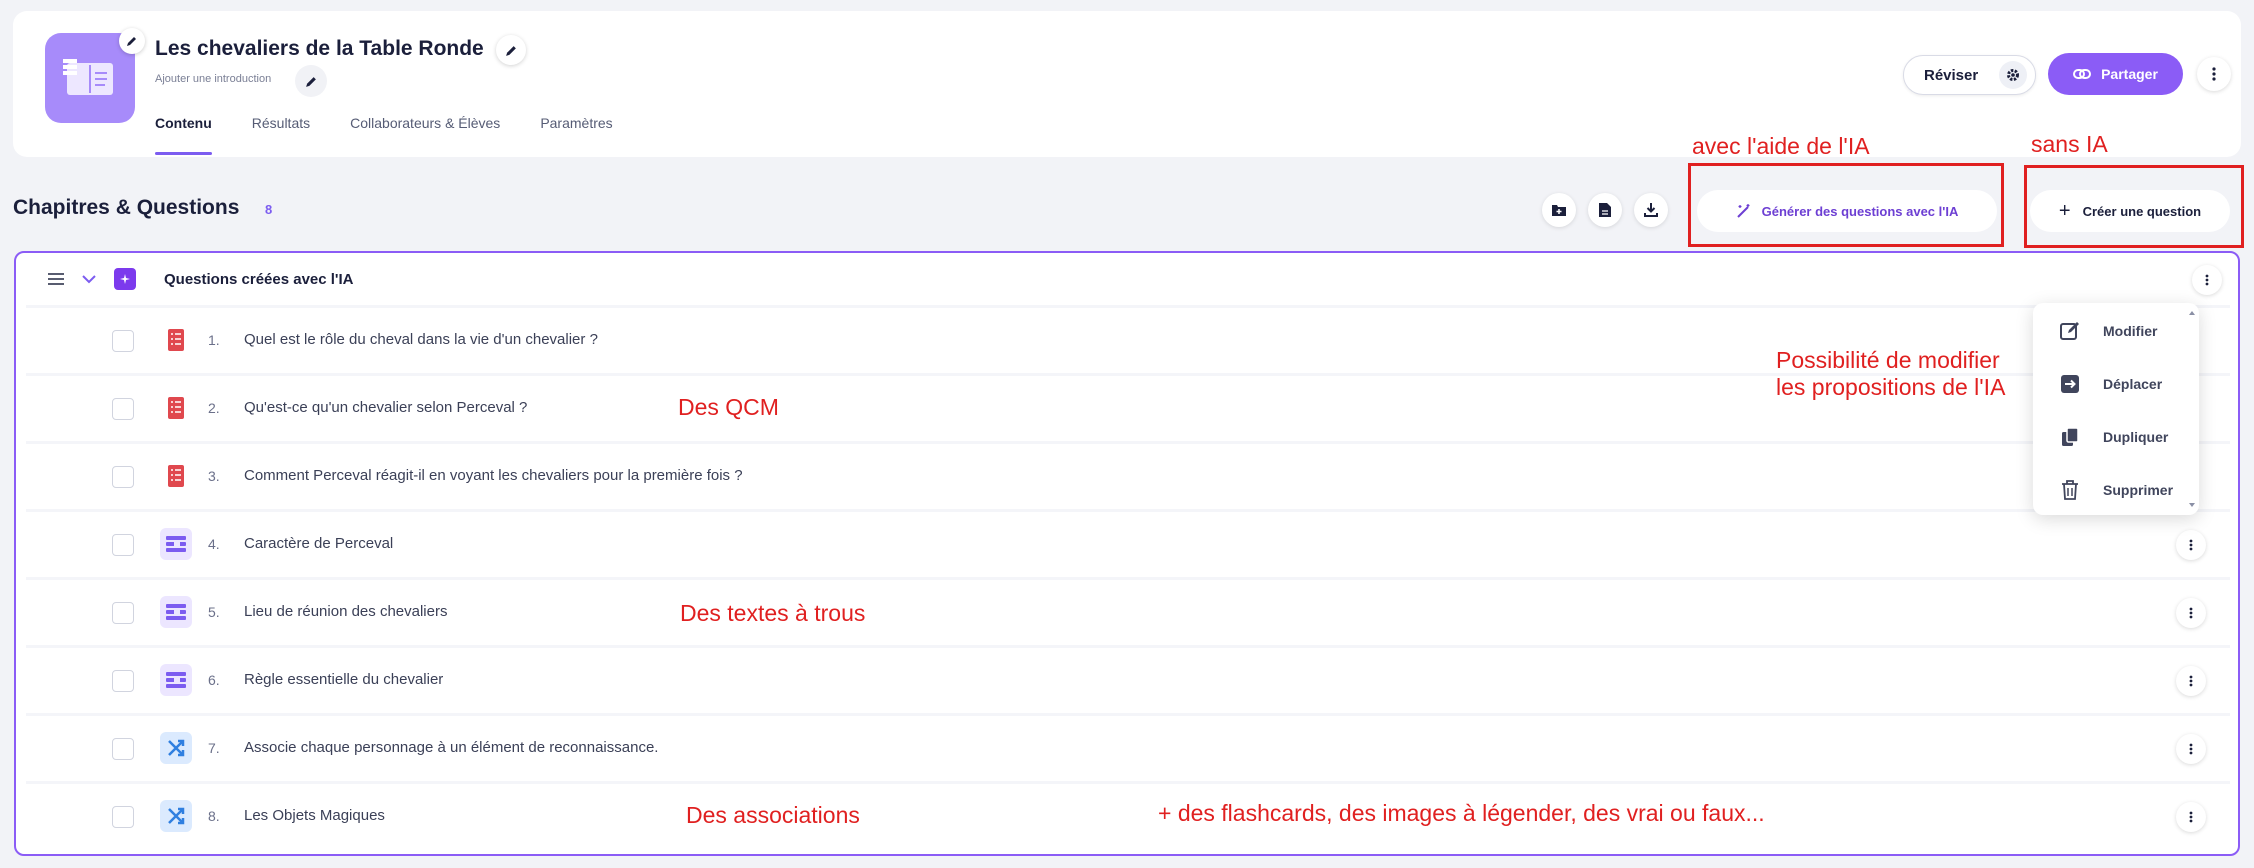 This screenshot has height=868, width=2254. I want to click on book-icon, so click(88, 77).